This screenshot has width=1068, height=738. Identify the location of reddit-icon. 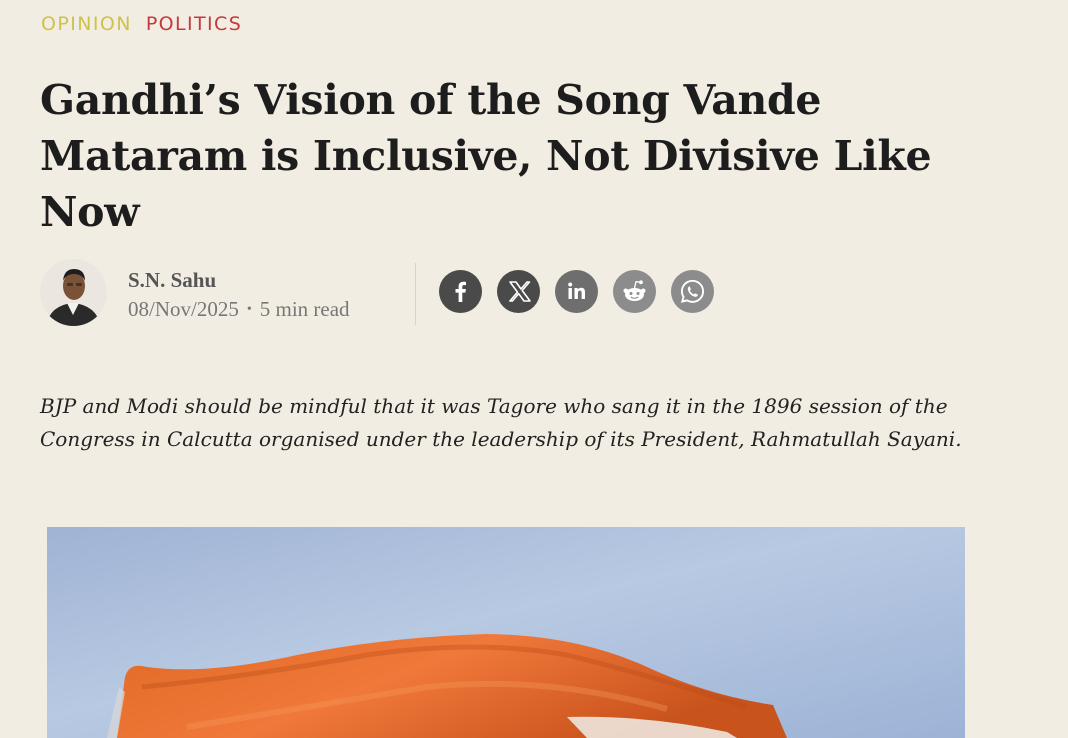
(634, 290).